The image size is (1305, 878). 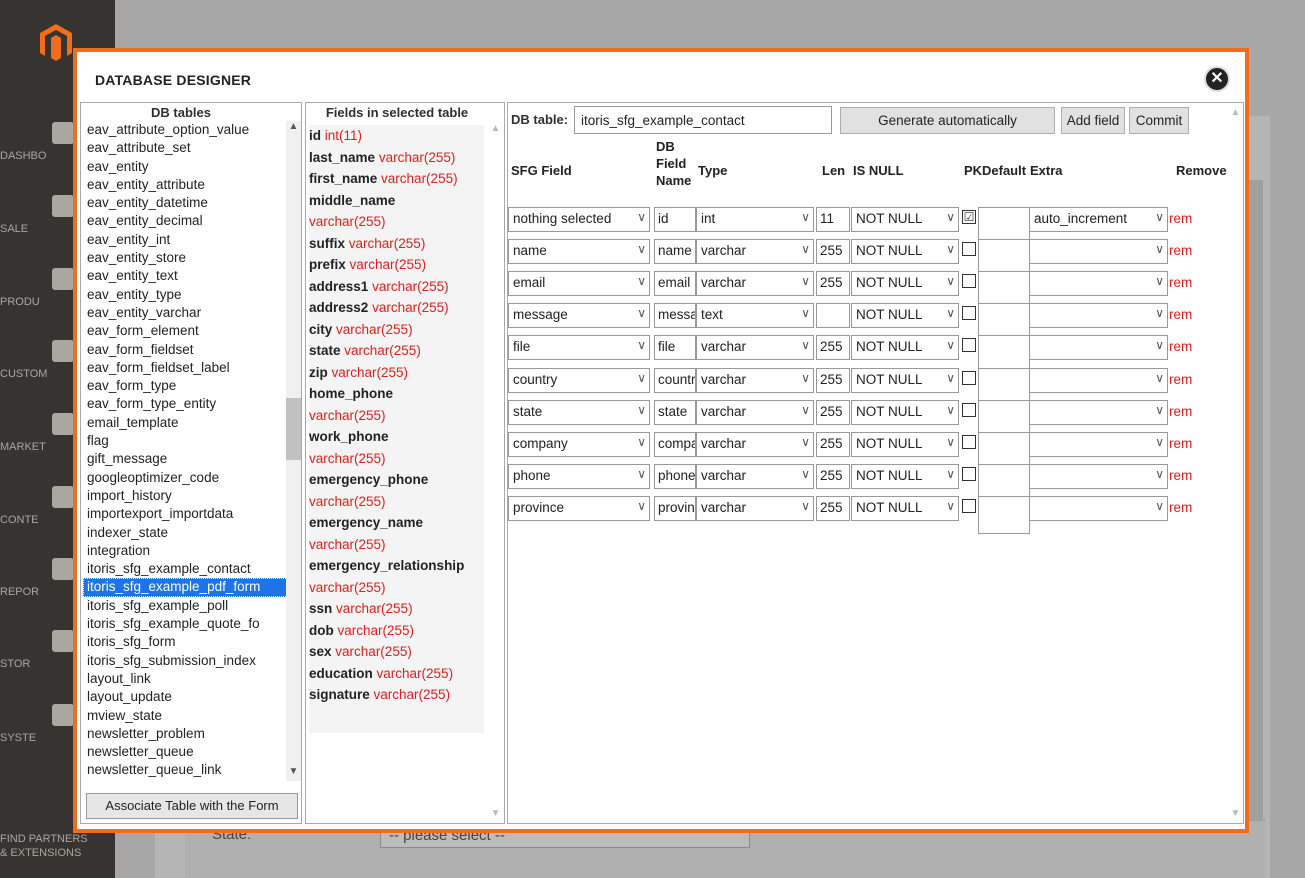 I want to click on db-table-item: eav_form_type_entity, so click(x=185, y=404).